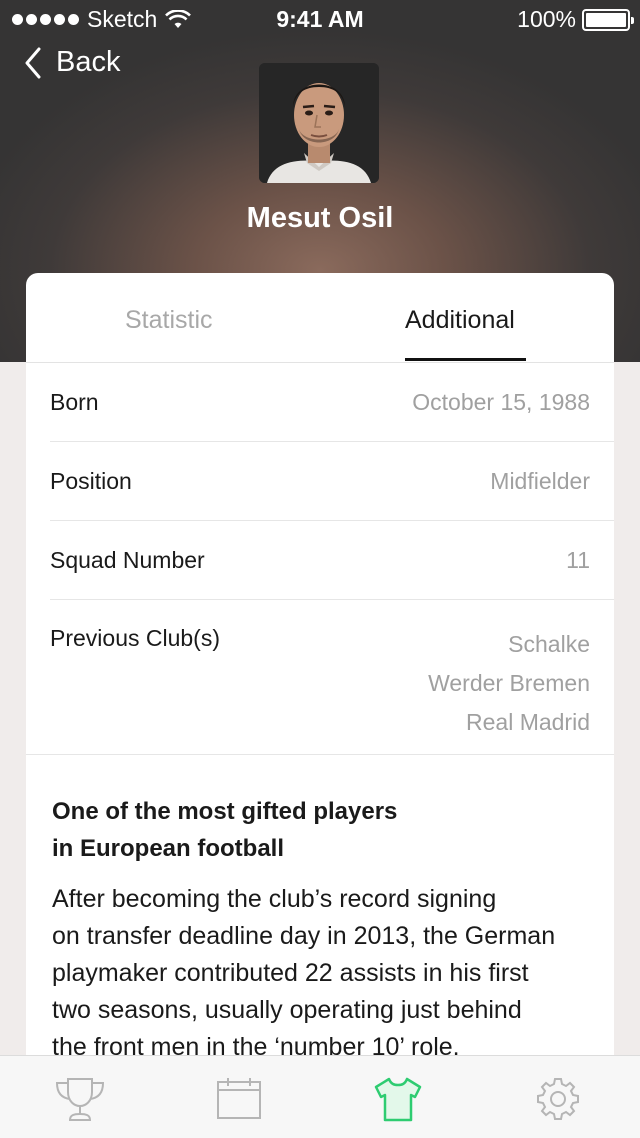 Image resolution: width=640 pixels, height=1138 pixels. I want to click on tab-additional: Additional, so click(460, 320).